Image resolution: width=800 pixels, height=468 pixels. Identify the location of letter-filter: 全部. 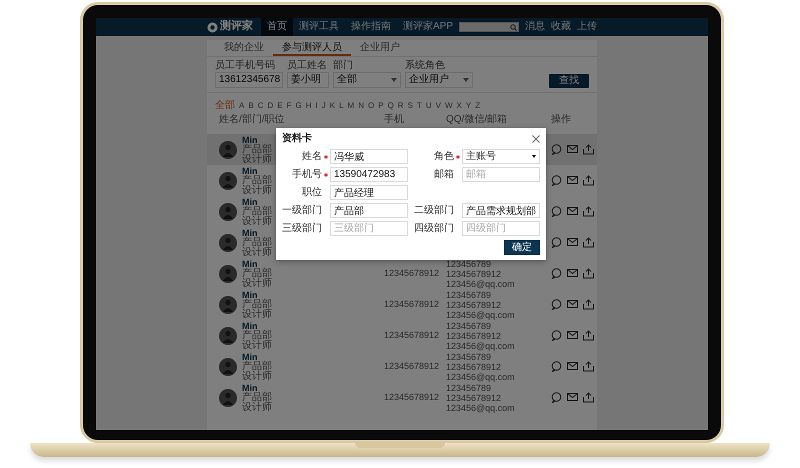
(225, 106).